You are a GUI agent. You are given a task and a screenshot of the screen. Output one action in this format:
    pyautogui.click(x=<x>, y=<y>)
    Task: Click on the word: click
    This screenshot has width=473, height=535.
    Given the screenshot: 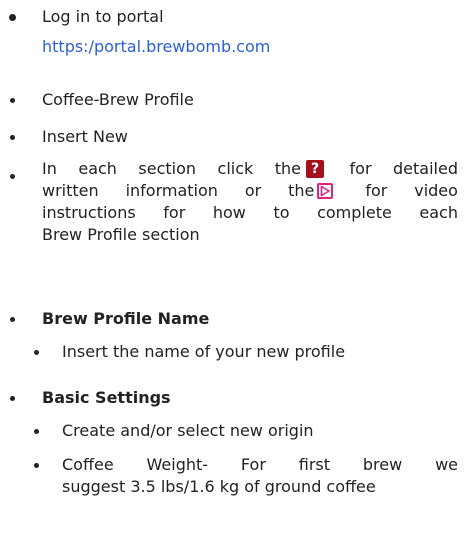 What is the action you would take?
    pyautogui.click(x=235, y=168)
    